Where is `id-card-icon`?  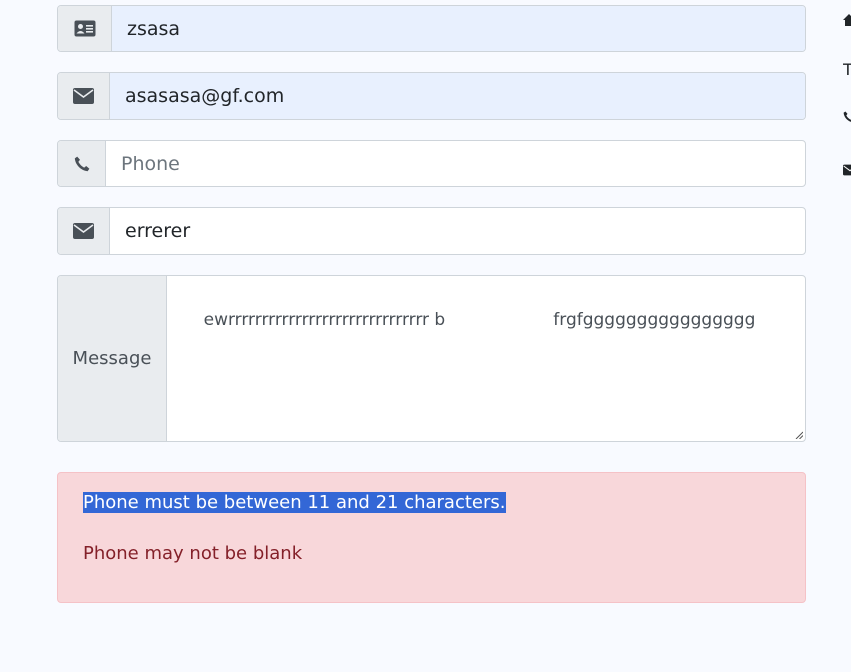
id-card-icon is located at coordinates (85, 28).